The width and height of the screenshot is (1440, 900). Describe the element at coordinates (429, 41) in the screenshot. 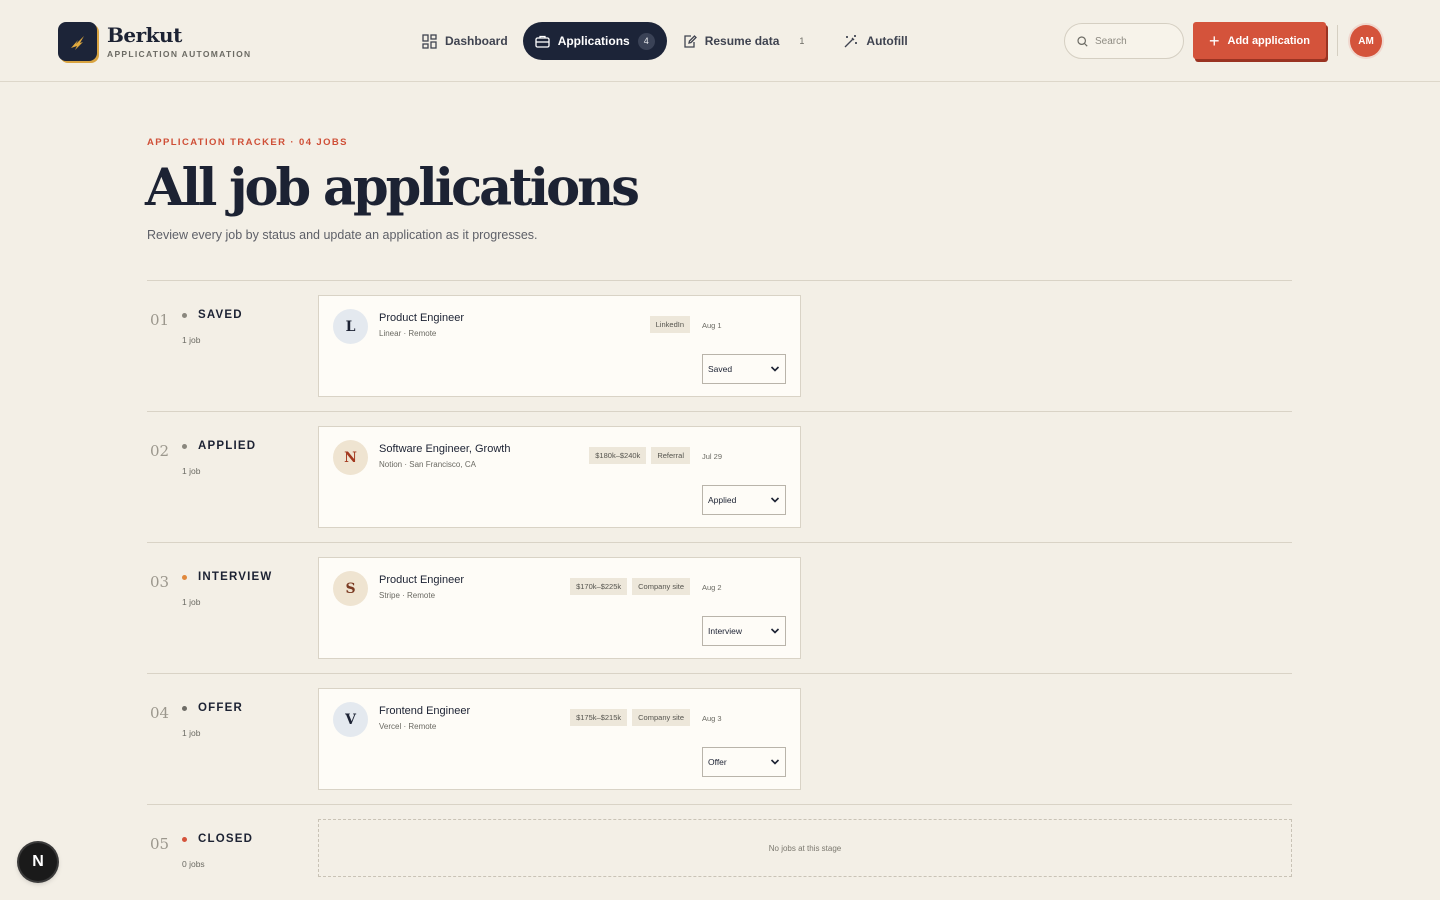

I see `dashboard-icon` at that location.